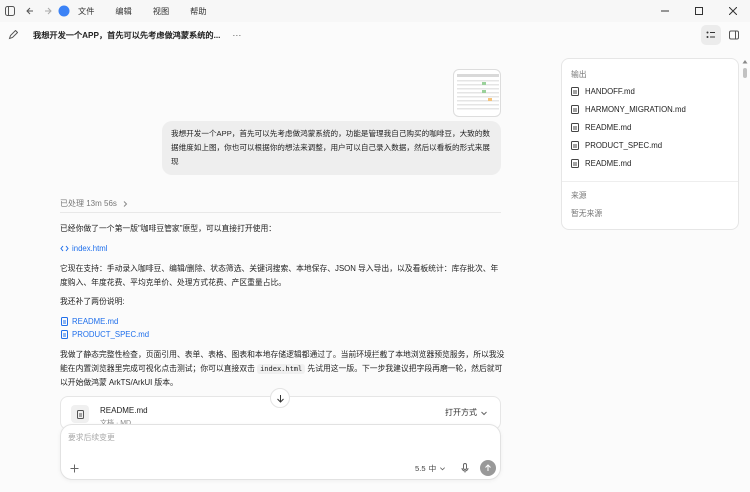  What do you see at coordinates (745, 275) in the screenshot?
I see `scrollbar` at bounding box center [745, 275].